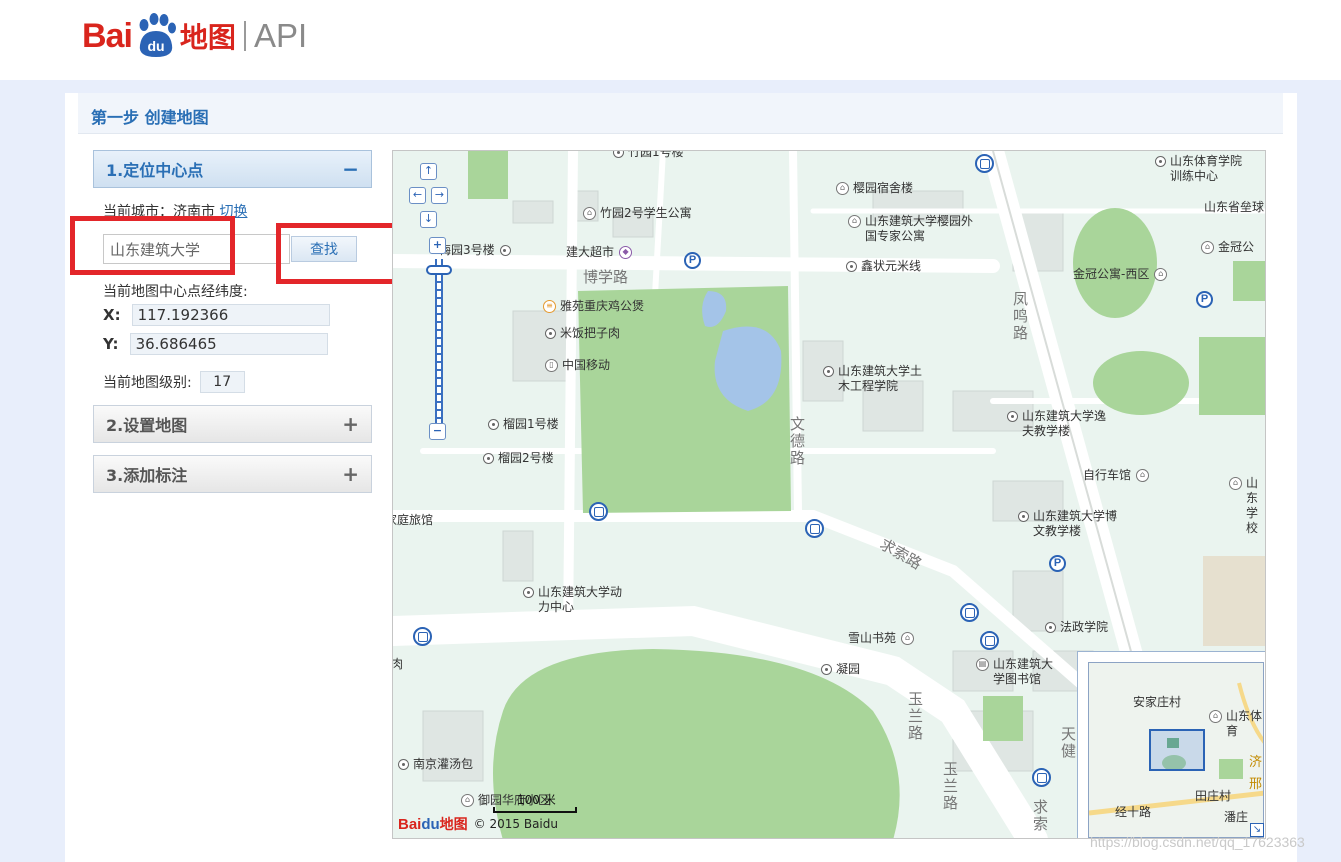 The image size is (1341, 862). Describe the element at coordinates (593, 306) in the screenshot. I see `poi-yayuan: ≡ 雅苑重庆鸡公煲` at that location.